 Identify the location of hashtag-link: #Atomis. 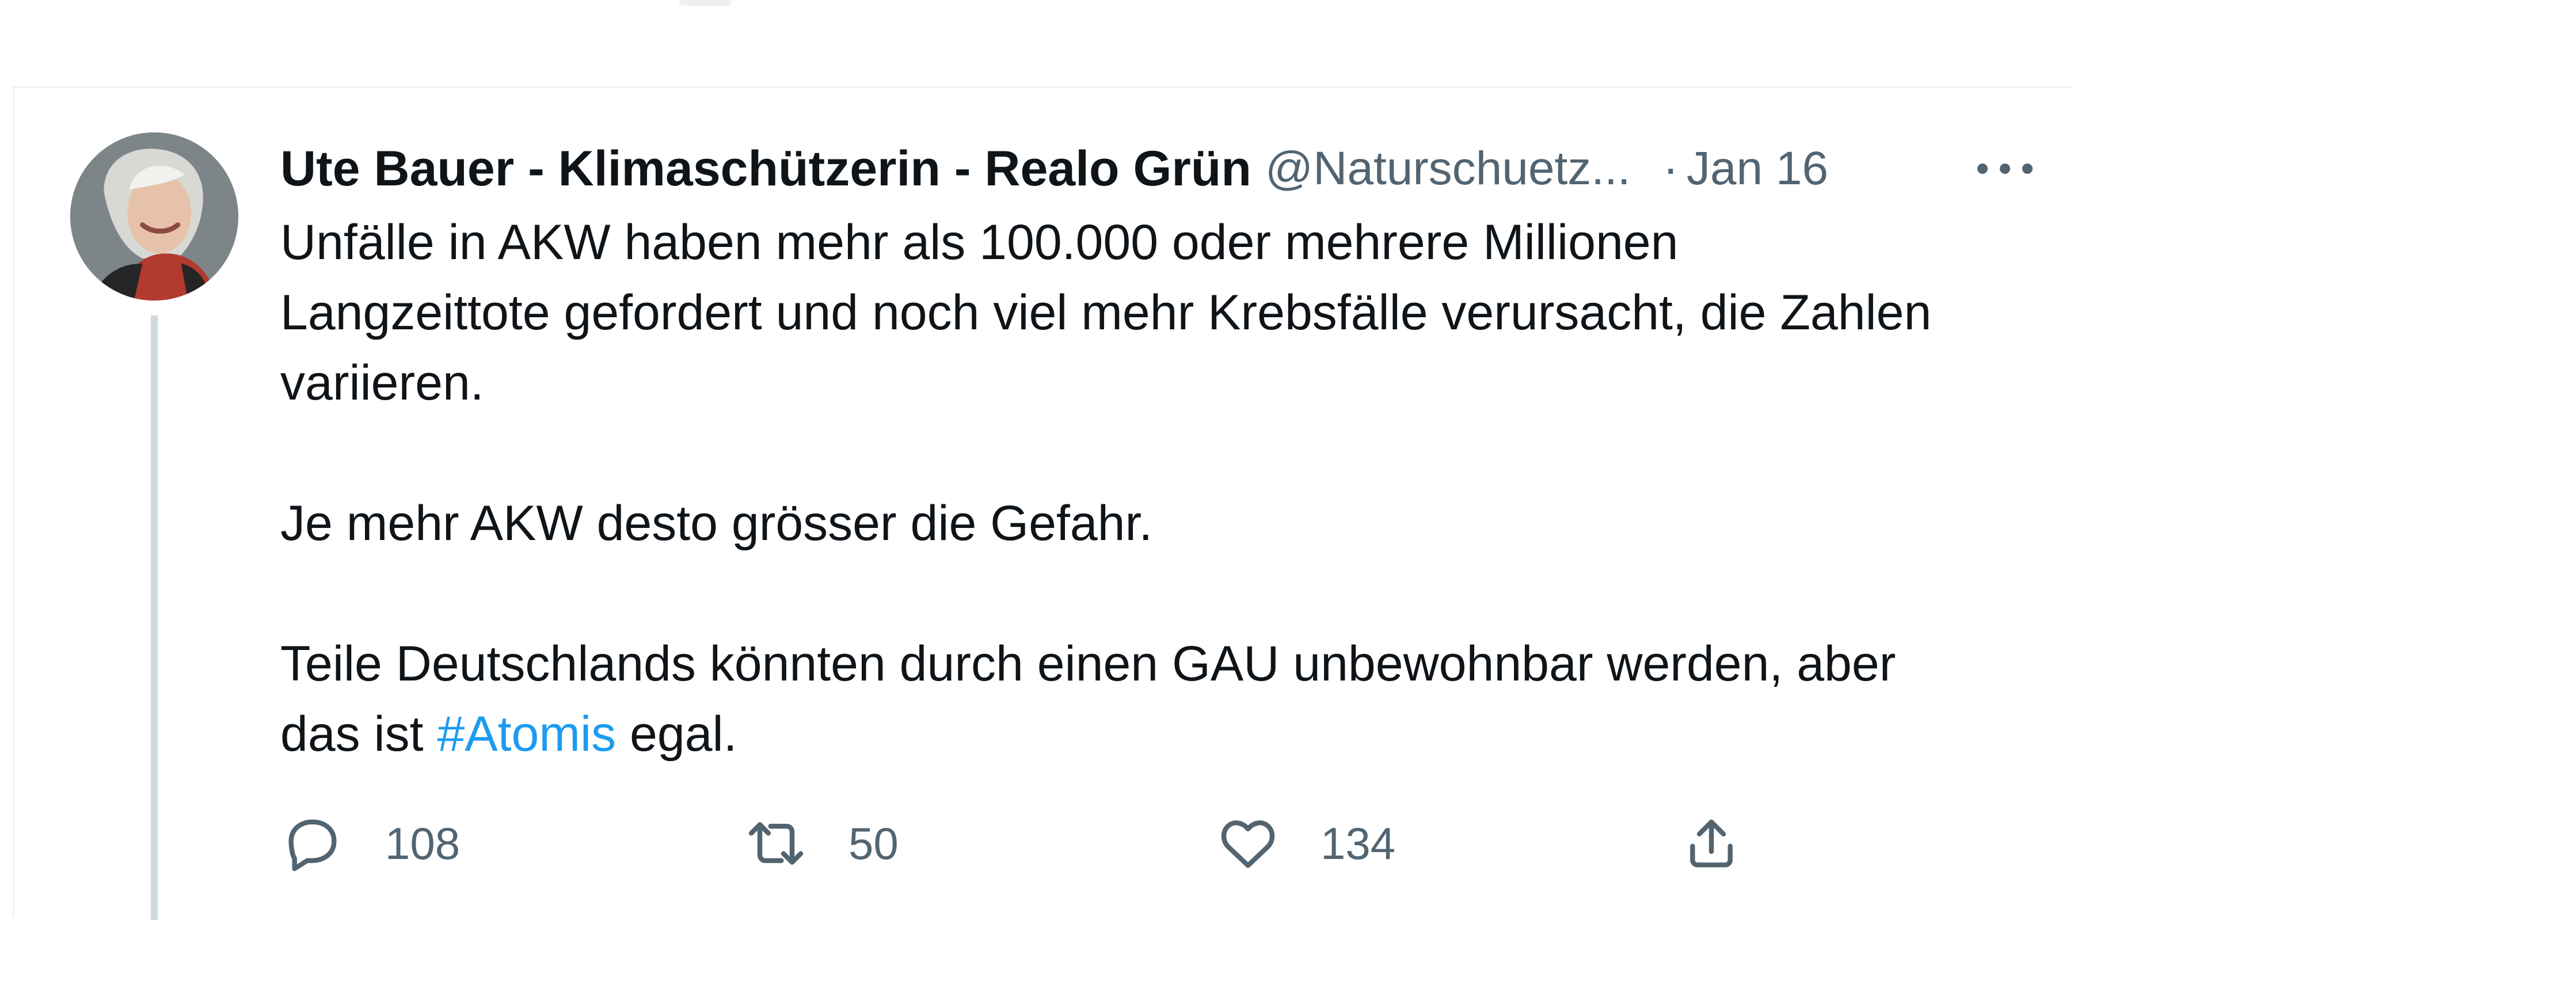
(527, 734).